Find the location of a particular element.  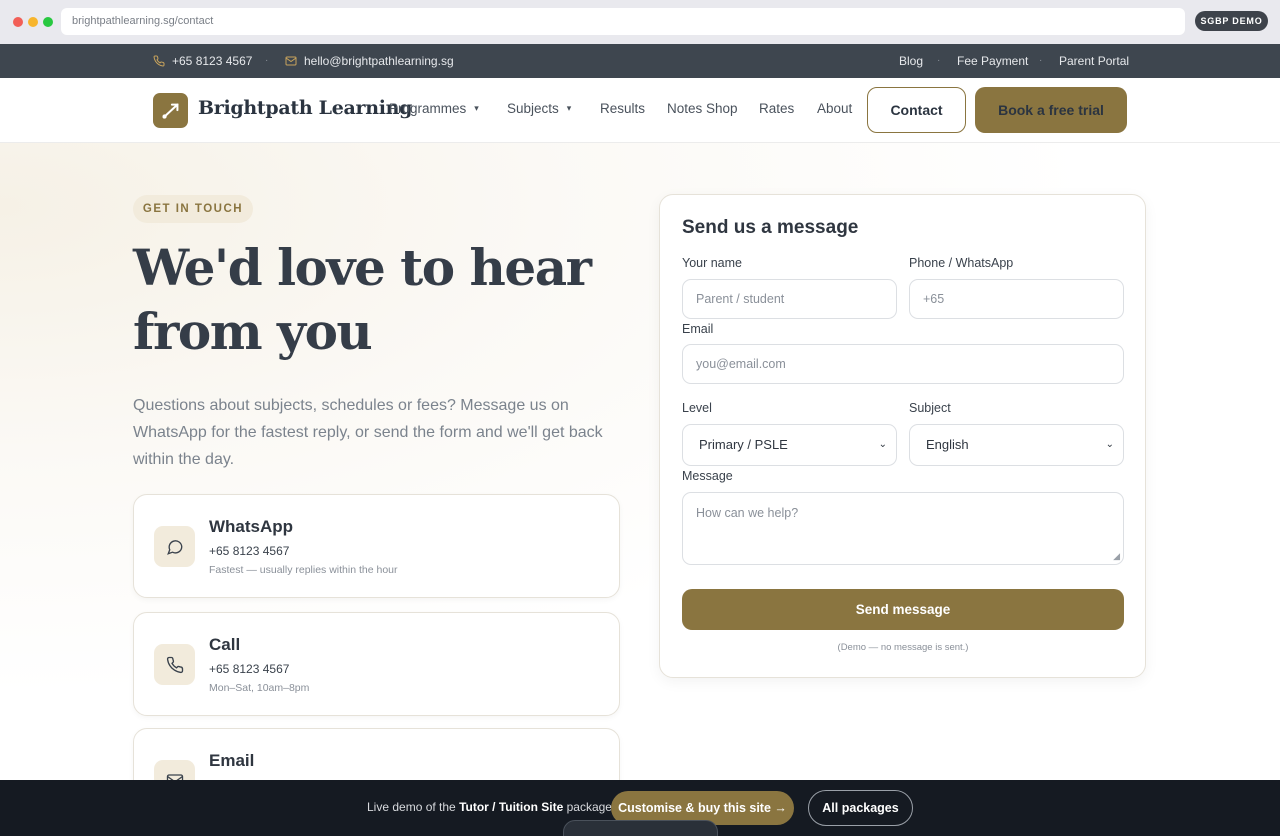

topbar-link-label: Blog is located at coordinates (911, 61).